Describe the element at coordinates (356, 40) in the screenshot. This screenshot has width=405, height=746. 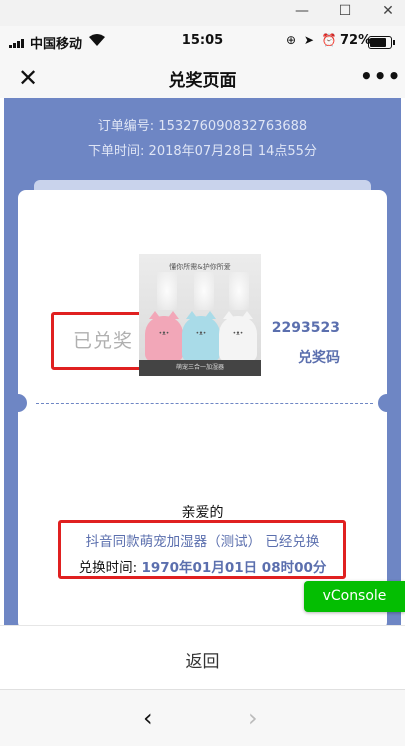
I see `battery-percent: 72%` at that location.